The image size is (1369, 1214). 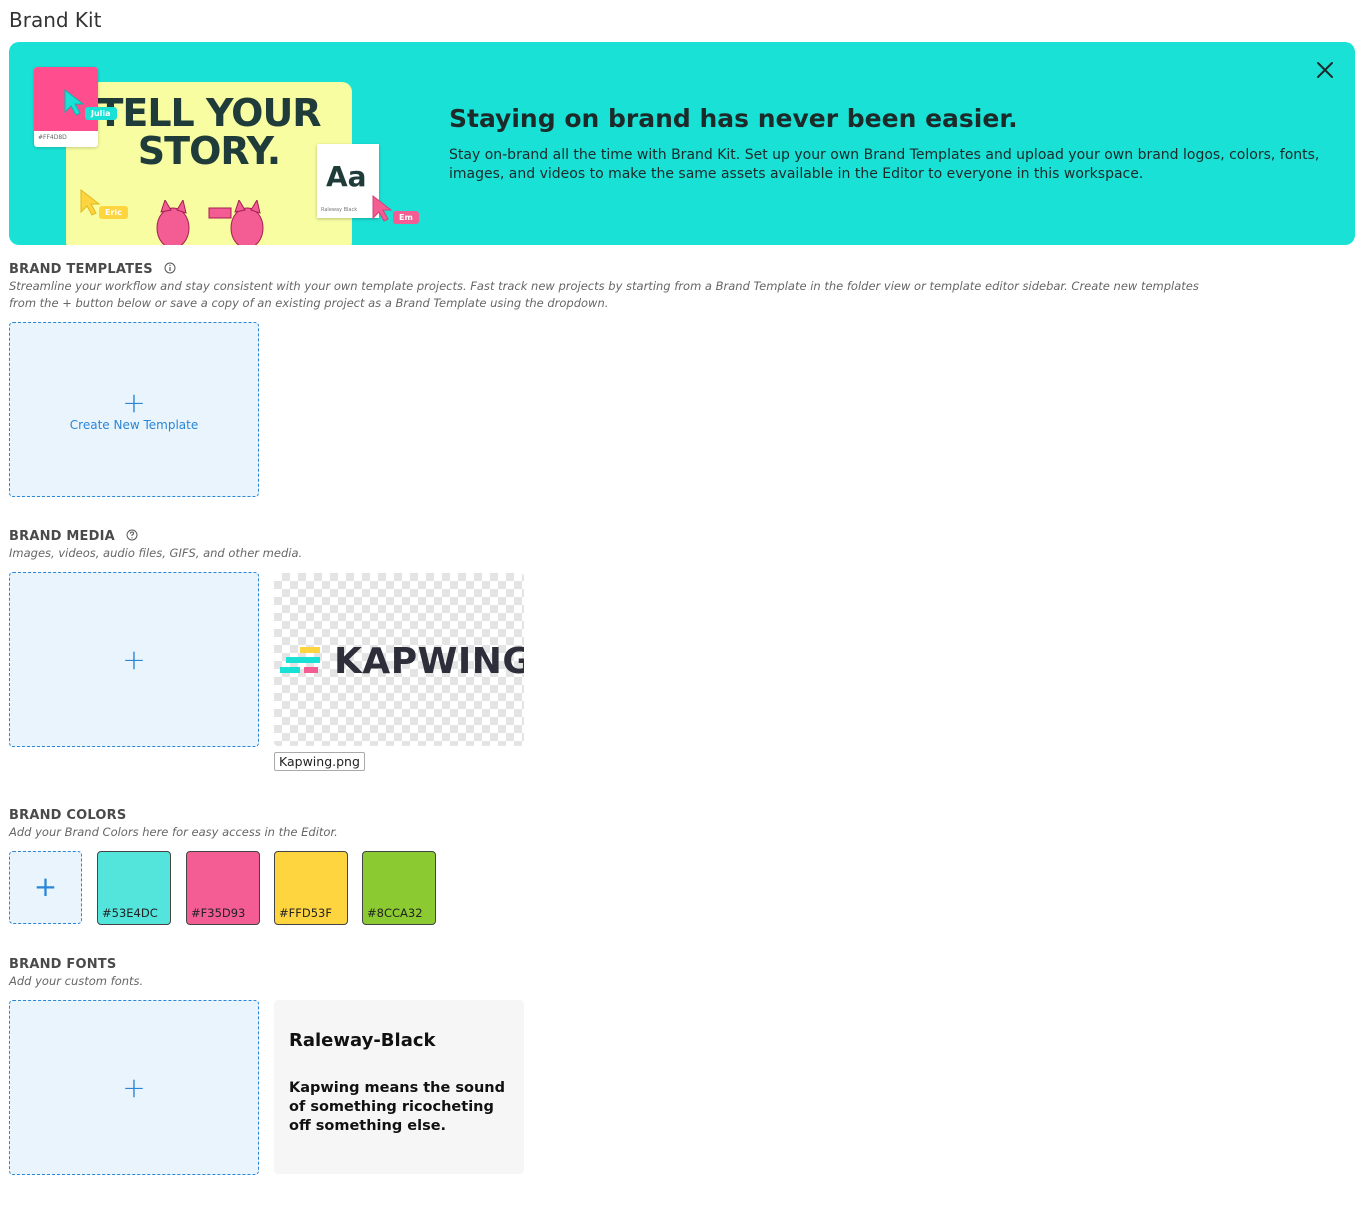 I want to click on color-swatch: #8CCA32, so click(x=399, y=888).